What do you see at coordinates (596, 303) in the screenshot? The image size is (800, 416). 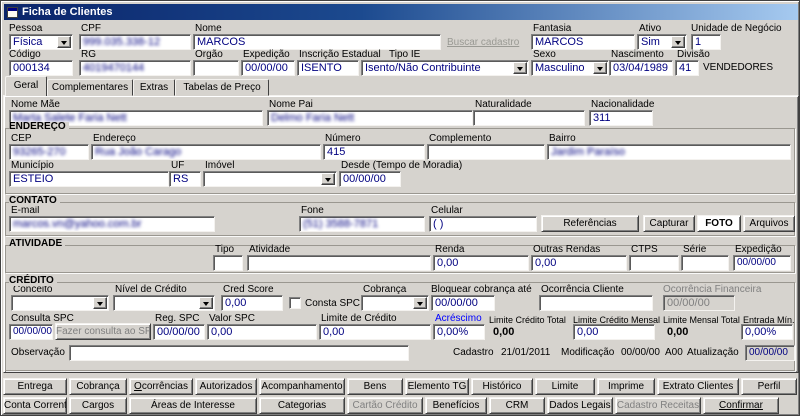 I see `ocorrencia-cliente-field` at bounding box center [596, 303].